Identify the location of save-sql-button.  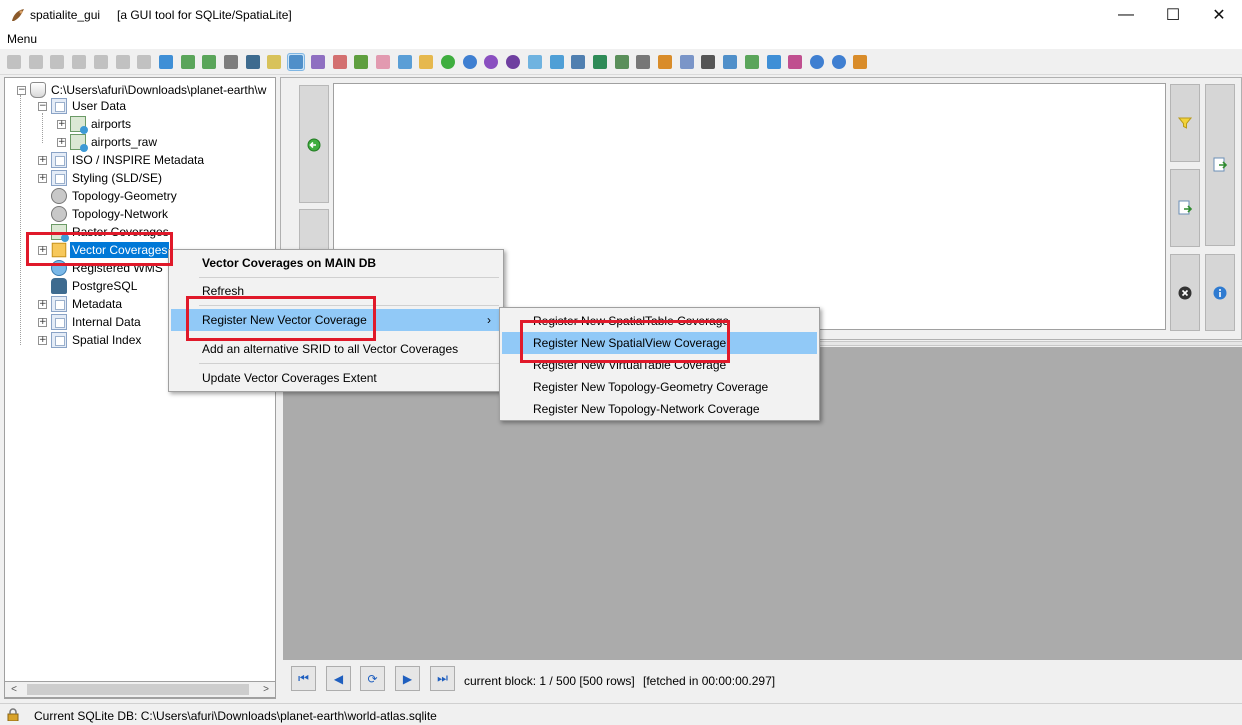
(1220, 165).